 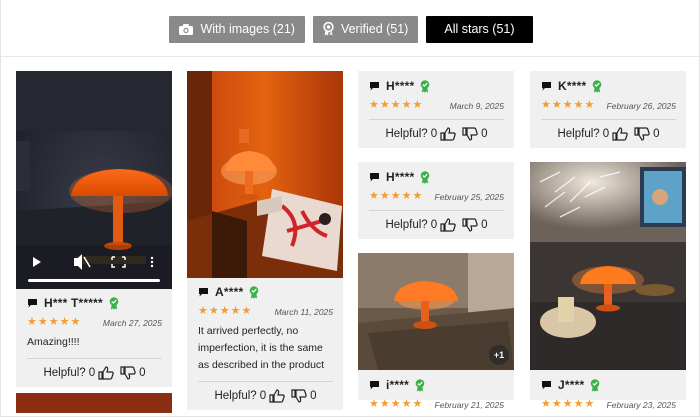 I want to click on verified-filter-button: Verified (51), so click(x=365, y=29).